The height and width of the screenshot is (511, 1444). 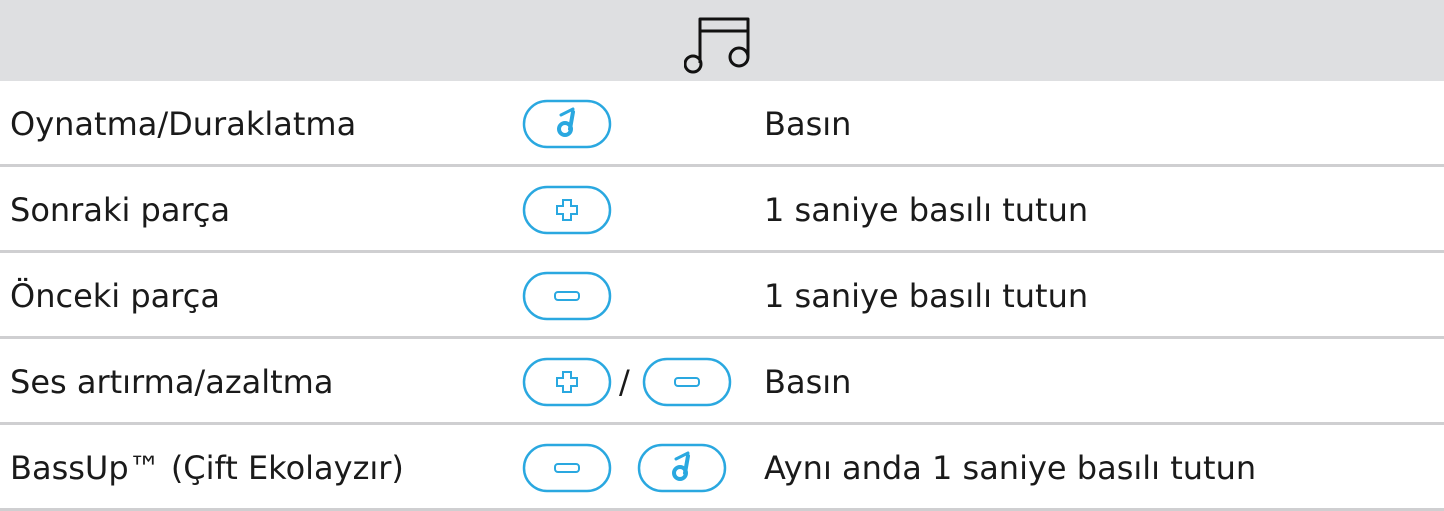 I want to click on function-label: Ses artırma/azaltma, so click(x=172, y=382).